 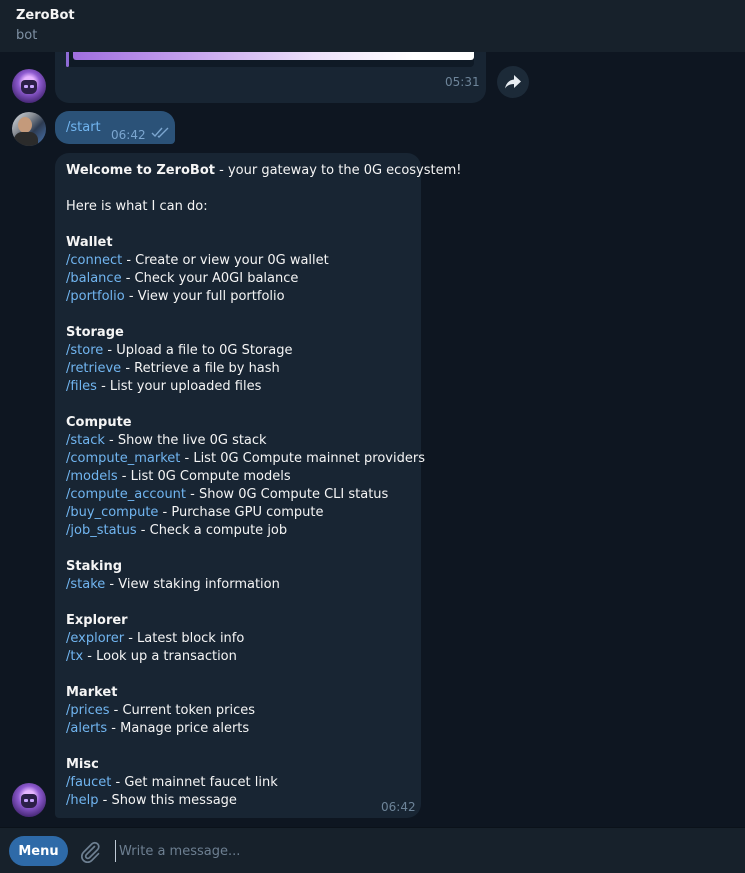 I want to click on section-title-compute: Compute, so click(x=99, y=422).